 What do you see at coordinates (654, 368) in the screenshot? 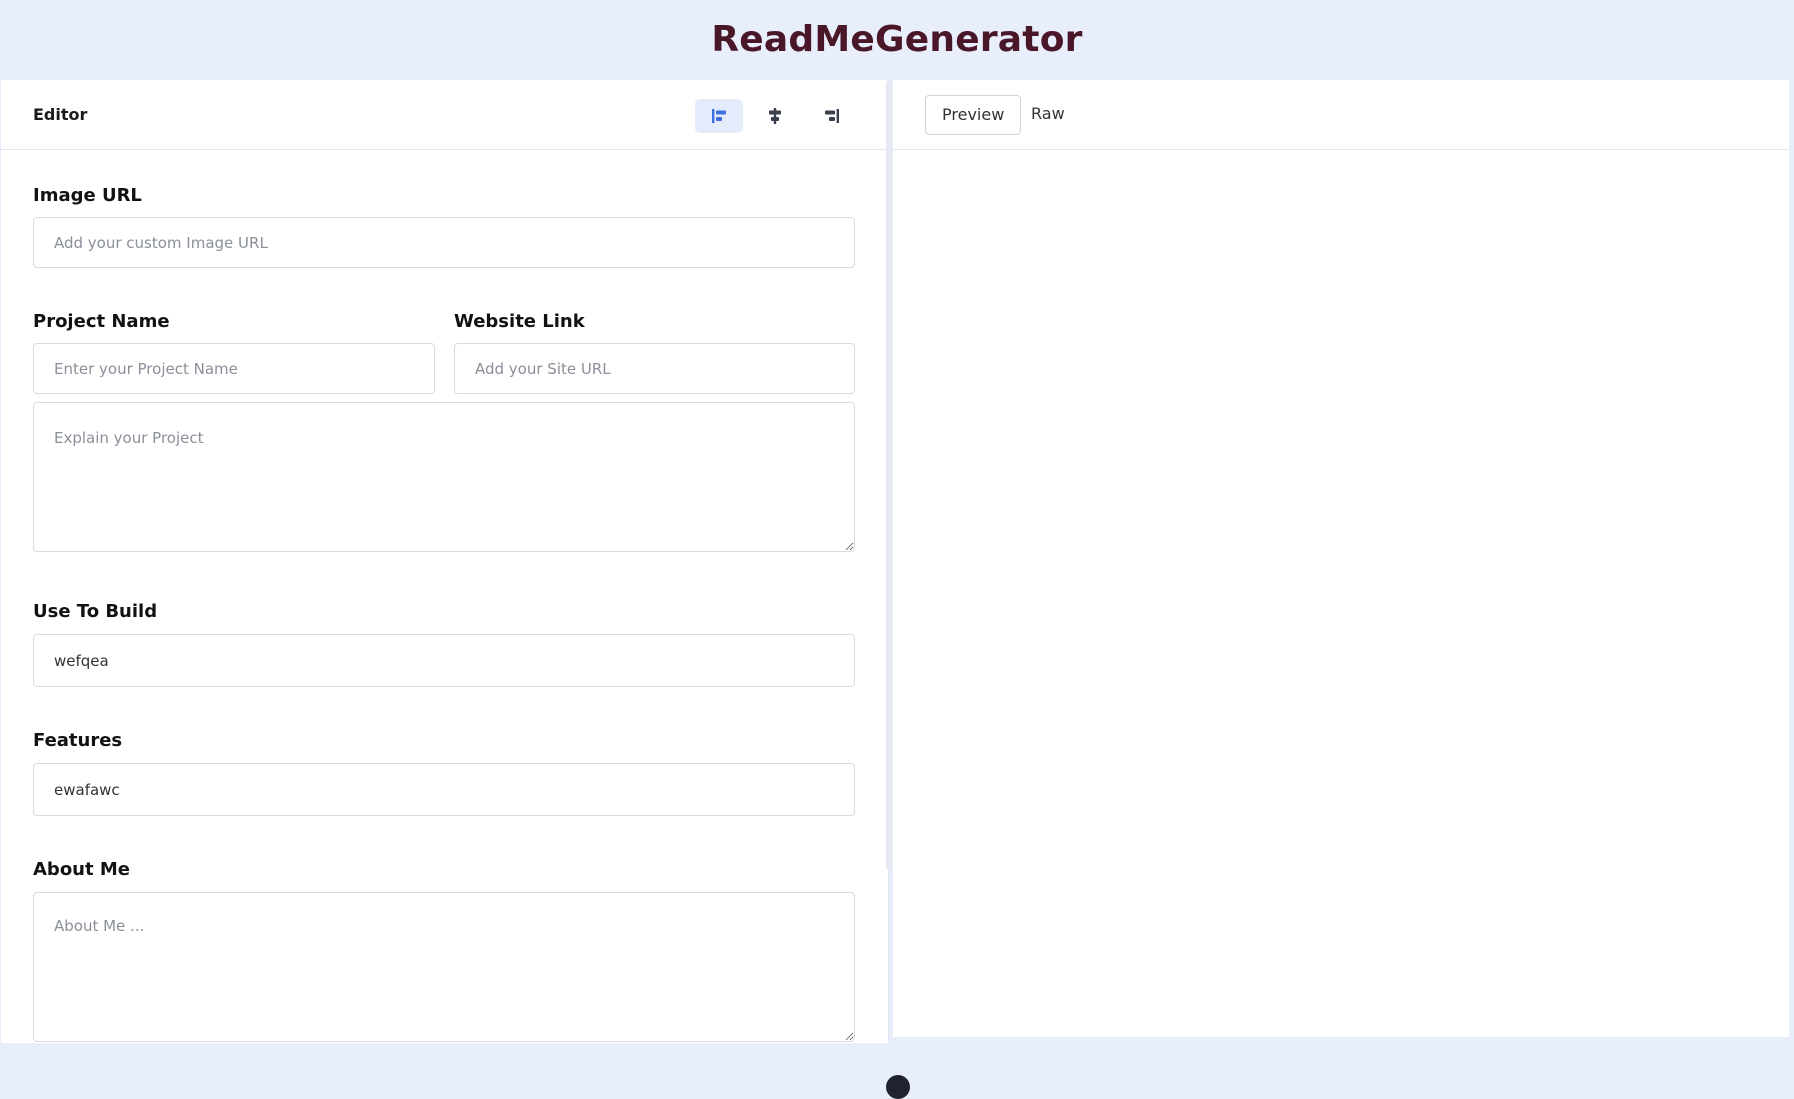
I see `website-link-input` at bounding box center [654, 368].